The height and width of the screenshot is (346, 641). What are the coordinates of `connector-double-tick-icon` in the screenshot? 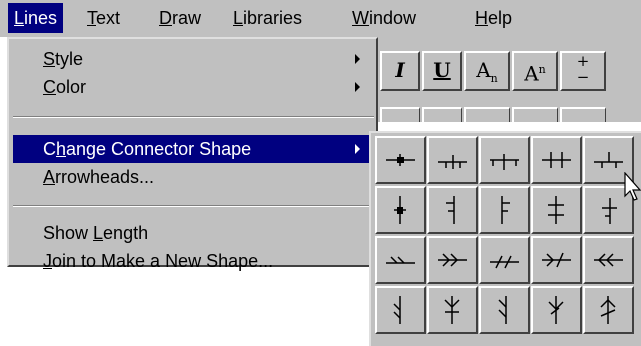 It's located at (556, 160).